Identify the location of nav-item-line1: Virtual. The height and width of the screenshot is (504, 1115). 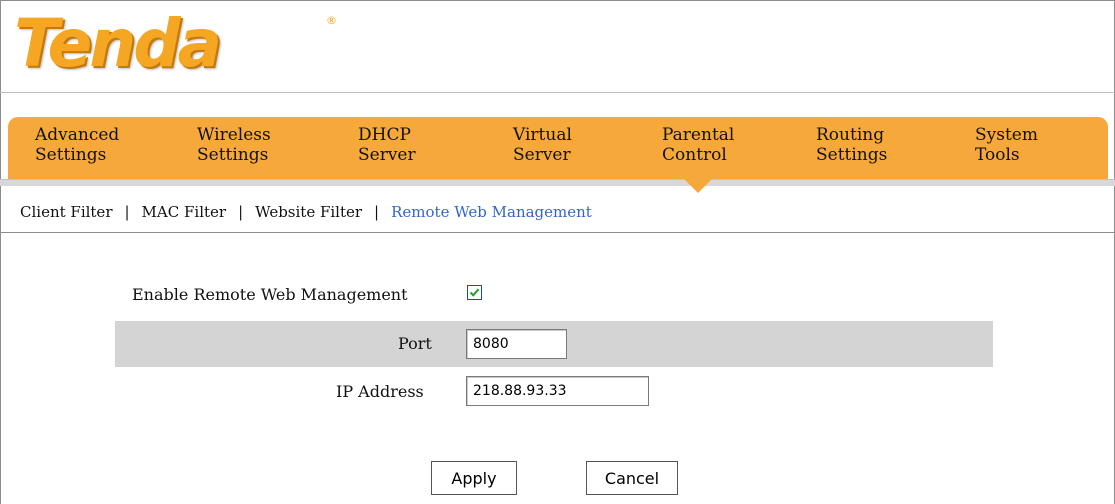
(542, 135).